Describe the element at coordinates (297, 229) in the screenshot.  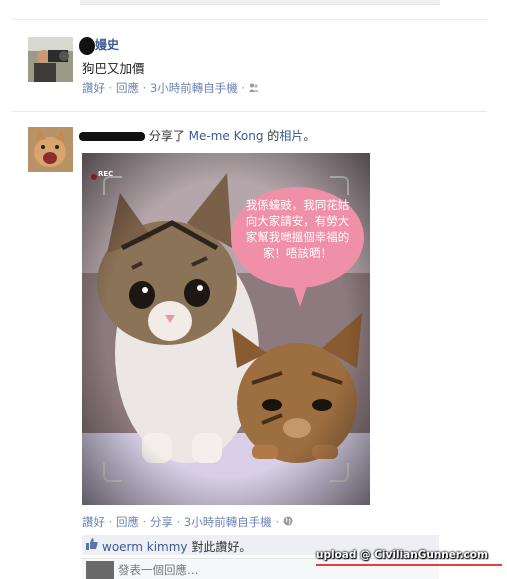
I see `speech-bubble-text: 我係蠔豉，我同花姑向大家請安，有勞大家幫我哋搵個幸福的家！唔該晒！` at that location.